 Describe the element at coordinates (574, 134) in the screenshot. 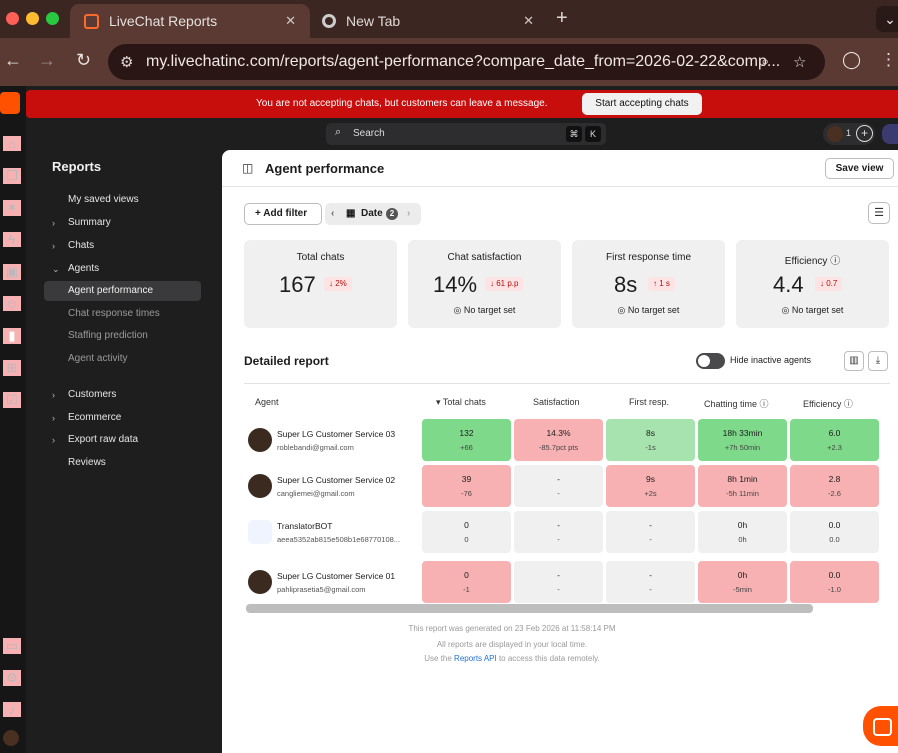

I see `shortcut-cmd: ⌘` at that location.